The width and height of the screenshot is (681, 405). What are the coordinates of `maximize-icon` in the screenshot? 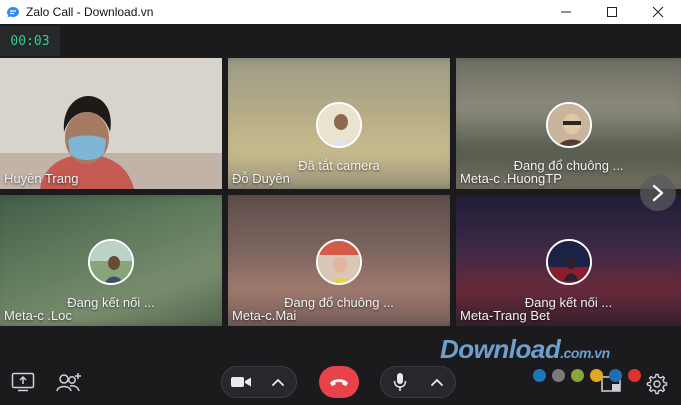 It's located at (612, 12).